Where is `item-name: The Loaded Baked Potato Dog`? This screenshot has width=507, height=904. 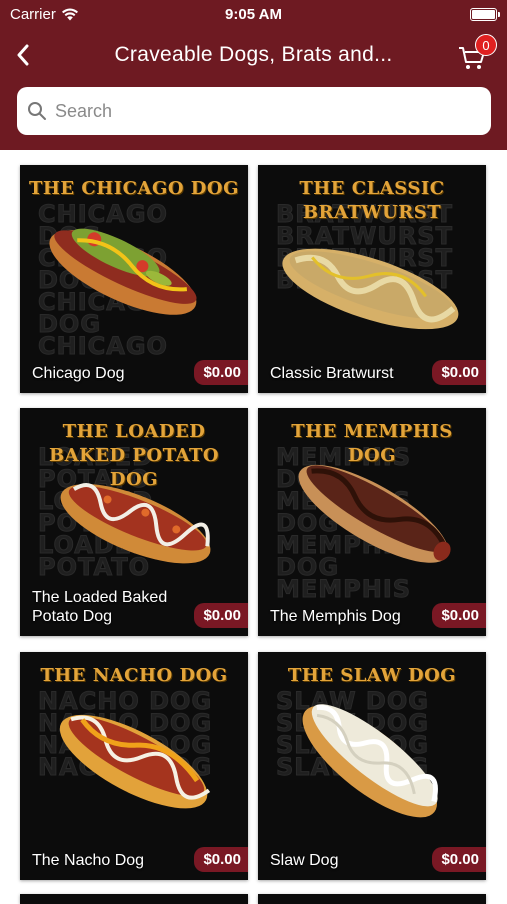
item-name: The Loaded Baked Potato Dog is located at coordinates (100, 607).